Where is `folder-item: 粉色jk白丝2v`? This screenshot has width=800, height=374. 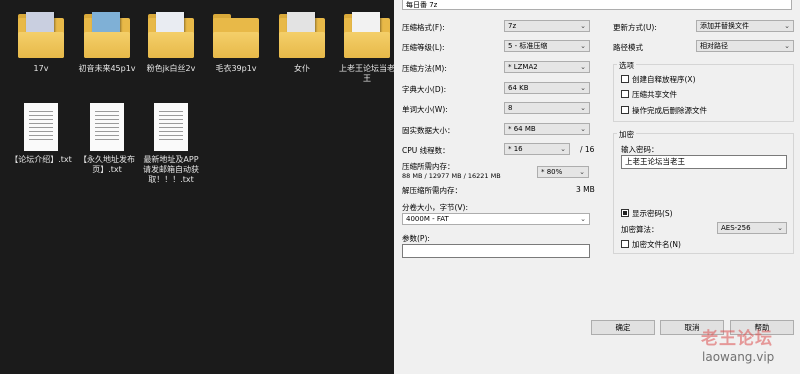 folder-item: 粉色jk白丝2v is located at coordinates (171, 43).